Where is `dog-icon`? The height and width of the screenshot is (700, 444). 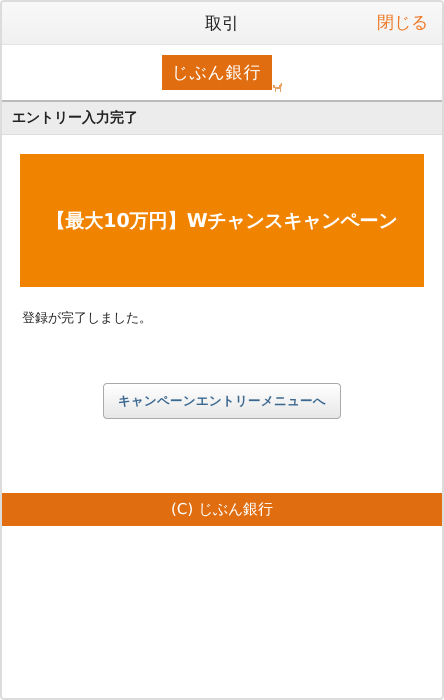 dog-icon is located at coordinates (277, 87).